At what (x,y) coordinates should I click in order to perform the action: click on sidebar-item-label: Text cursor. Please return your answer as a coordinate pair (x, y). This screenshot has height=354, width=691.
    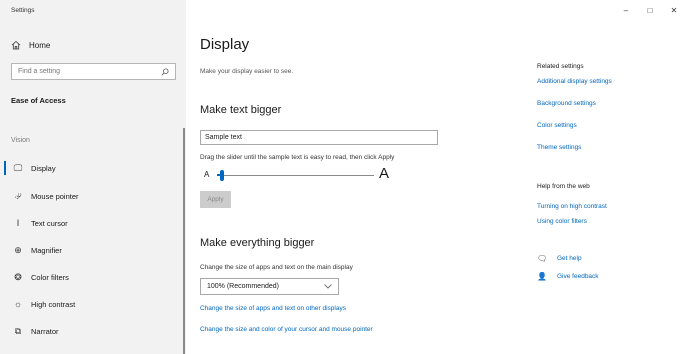
    Looking at the image, I should click on (49, 223).